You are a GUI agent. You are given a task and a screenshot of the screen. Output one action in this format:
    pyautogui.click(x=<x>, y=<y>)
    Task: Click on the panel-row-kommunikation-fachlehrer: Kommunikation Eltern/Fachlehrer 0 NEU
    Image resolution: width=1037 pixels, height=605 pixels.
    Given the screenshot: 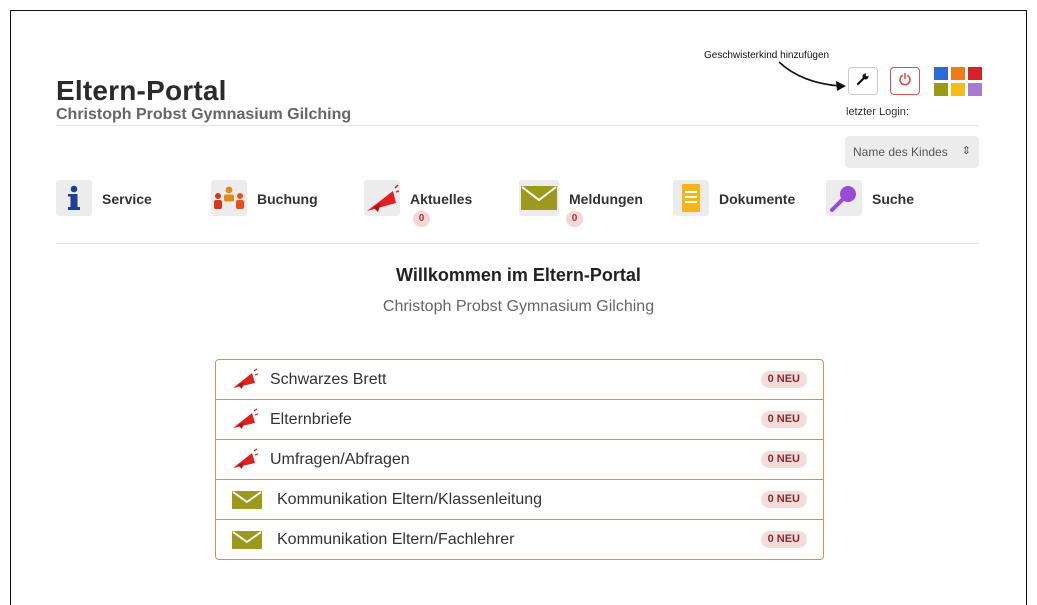 What is the action you would take?
    pyautogui.click(x=519, y=539)
    